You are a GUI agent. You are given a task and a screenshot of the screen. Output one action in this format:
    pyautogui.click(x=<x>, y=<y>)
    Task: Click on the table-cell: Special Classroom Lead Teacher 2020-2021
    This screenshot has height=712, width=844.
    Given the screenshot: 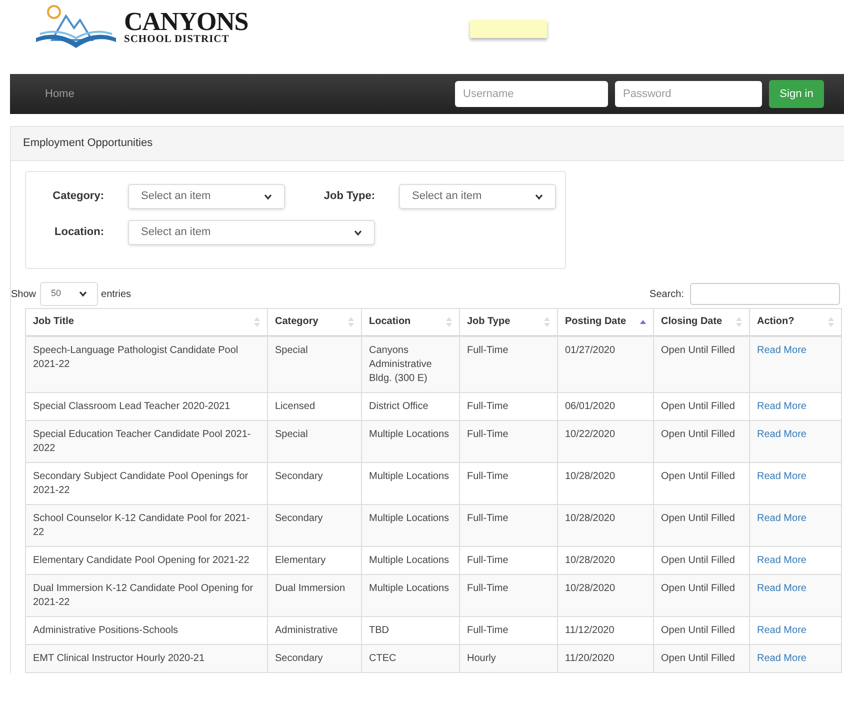 What is the action you would take?
    pyautogui.click(x=131, y=406)
    